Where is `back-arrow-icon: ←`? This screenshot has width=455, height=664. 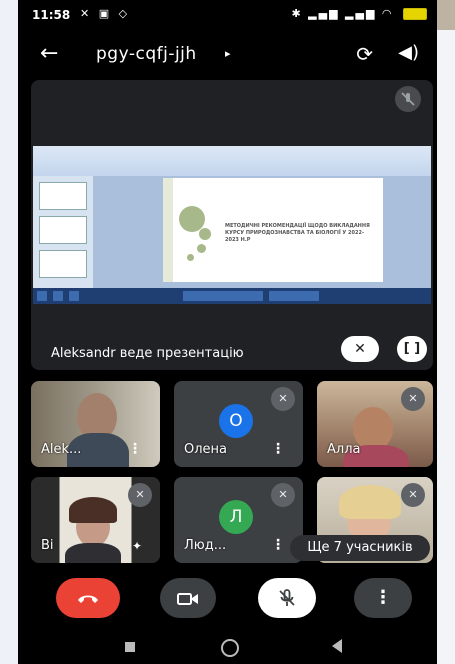
back-arrow-icon: ← is located at coordinates (49, 54).